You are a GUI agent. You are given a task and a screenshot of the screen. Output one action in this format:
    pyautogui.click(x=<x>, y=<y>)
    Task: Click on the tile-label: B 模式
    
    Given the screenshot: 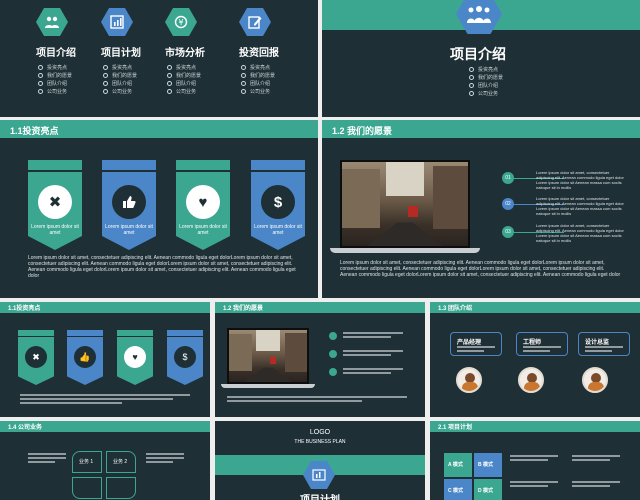 What is the action you would take?
    pyautogui.click(x=486, y=465)
    